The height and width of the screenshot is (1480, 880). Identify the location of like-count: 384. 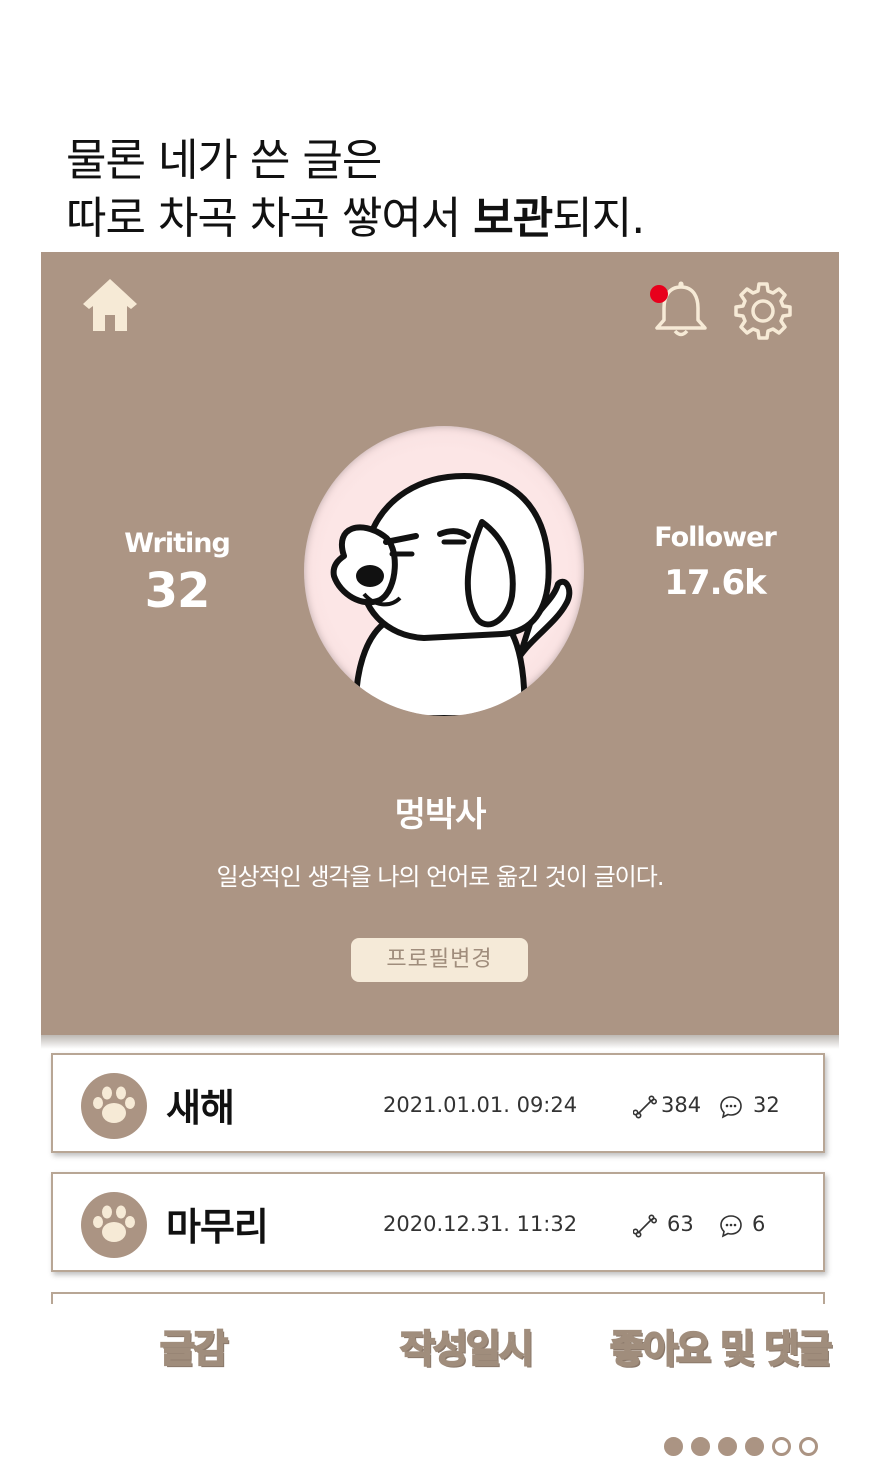
(681, 1105).